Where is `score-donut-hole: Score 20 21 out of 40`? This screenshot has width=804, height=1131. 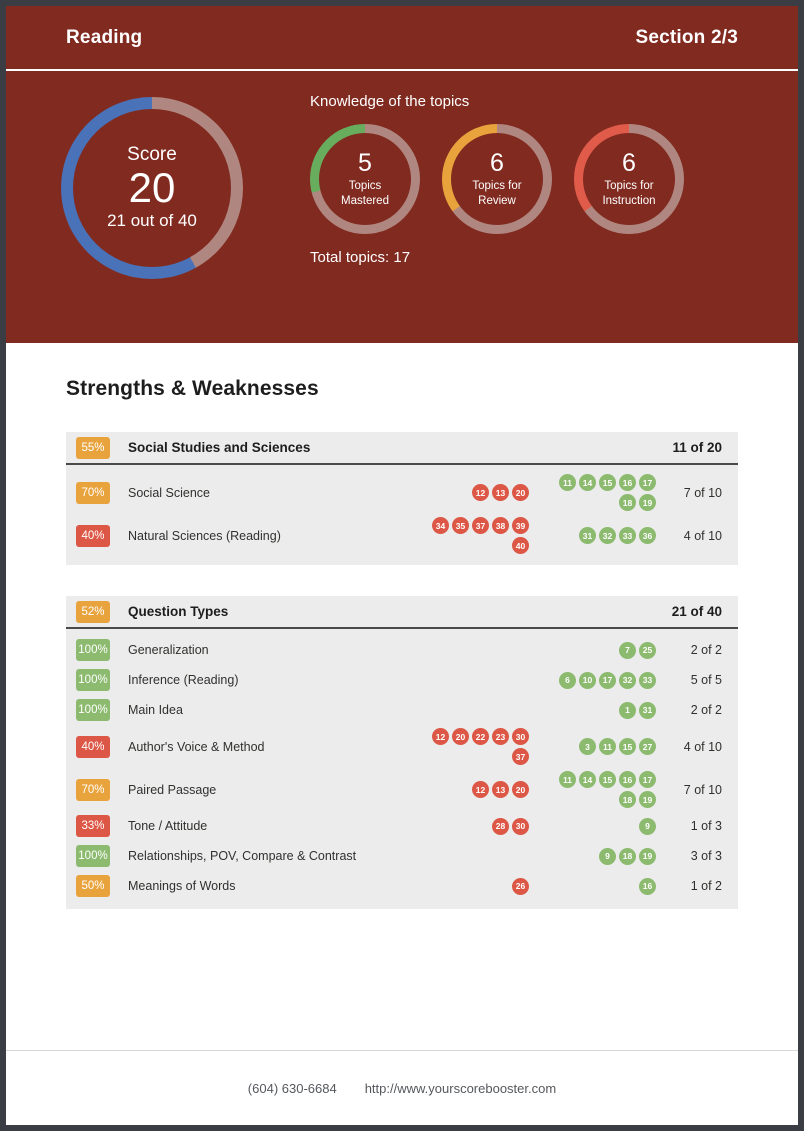
score-donut-hole: Score 20 21 out of 40 is located at coordinates (152, 188).